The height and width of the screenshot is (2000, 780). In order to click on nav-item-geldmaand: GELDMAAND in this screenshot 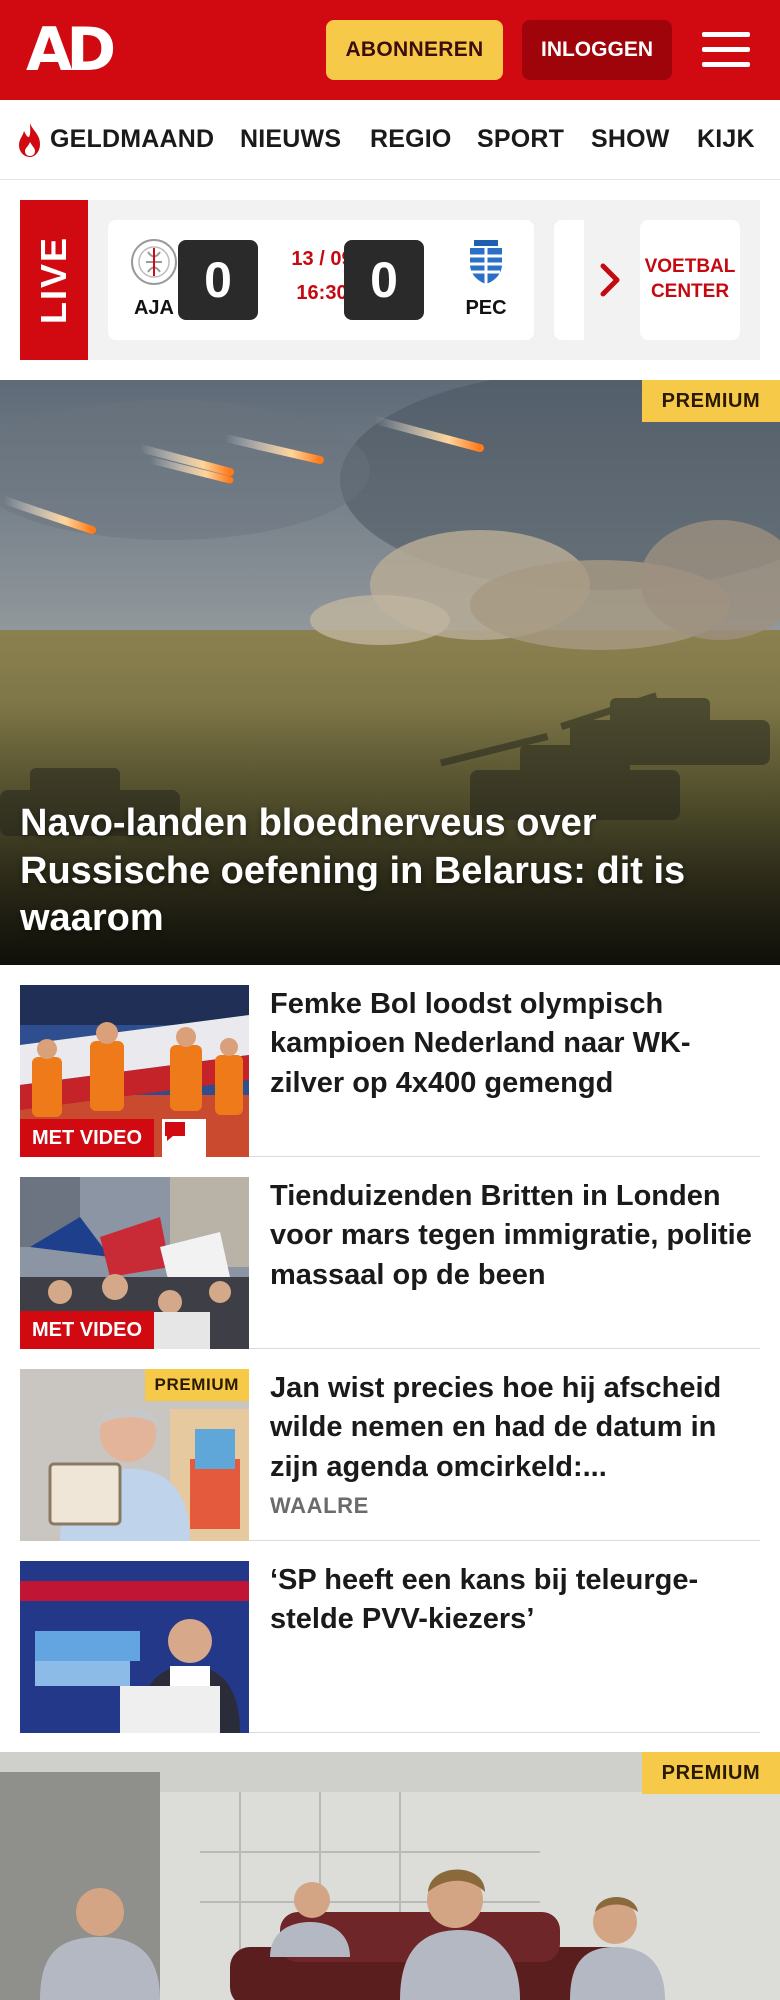, I will do `click(132, 139)`.